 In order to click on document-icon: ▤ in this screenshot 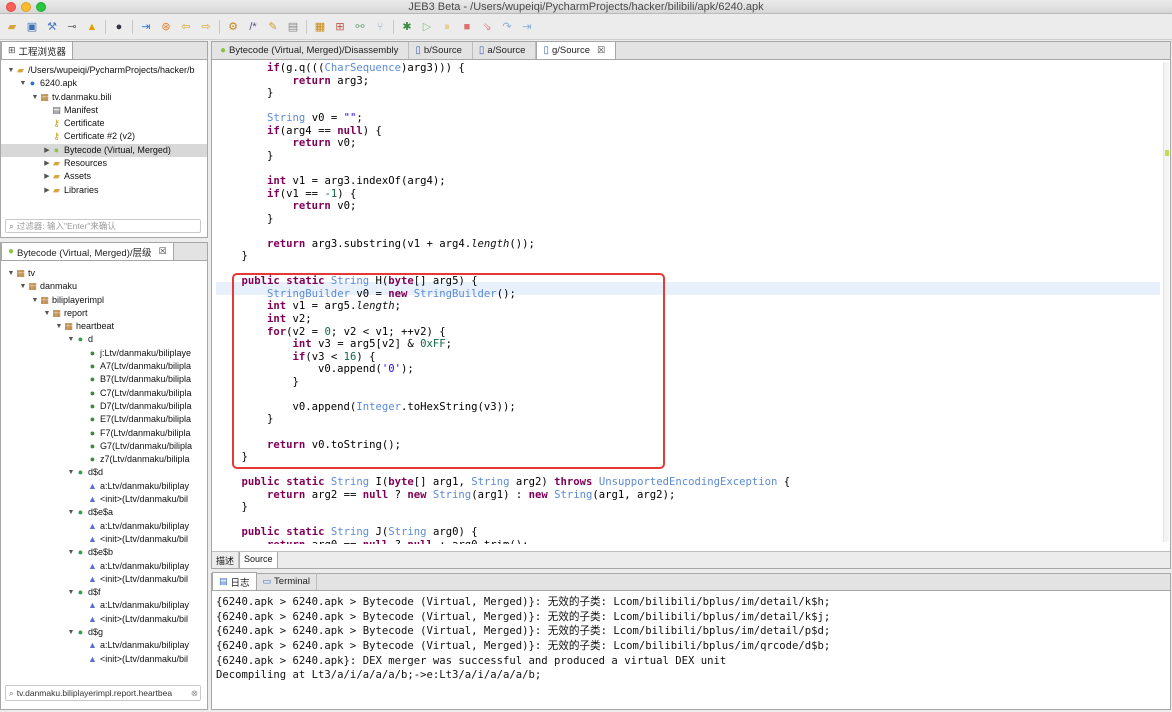, I will do `click(293, 27)`.